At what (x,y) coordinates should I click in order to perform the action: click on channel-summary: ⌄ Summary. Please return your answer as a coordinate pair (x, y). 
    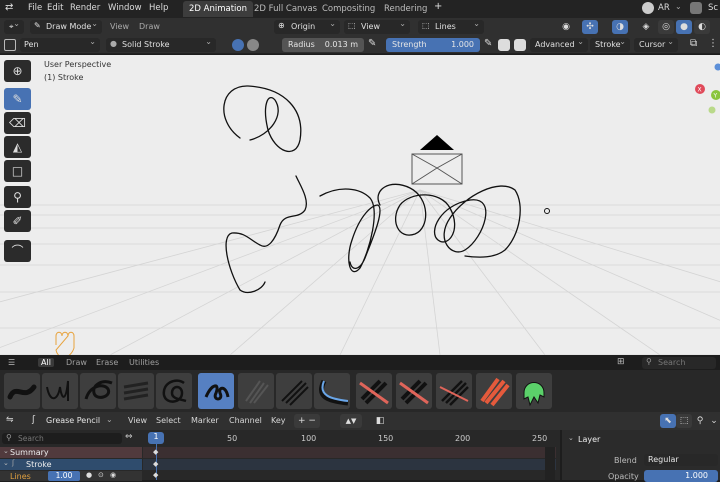
    Looking at the image, I should click on (71, 452).